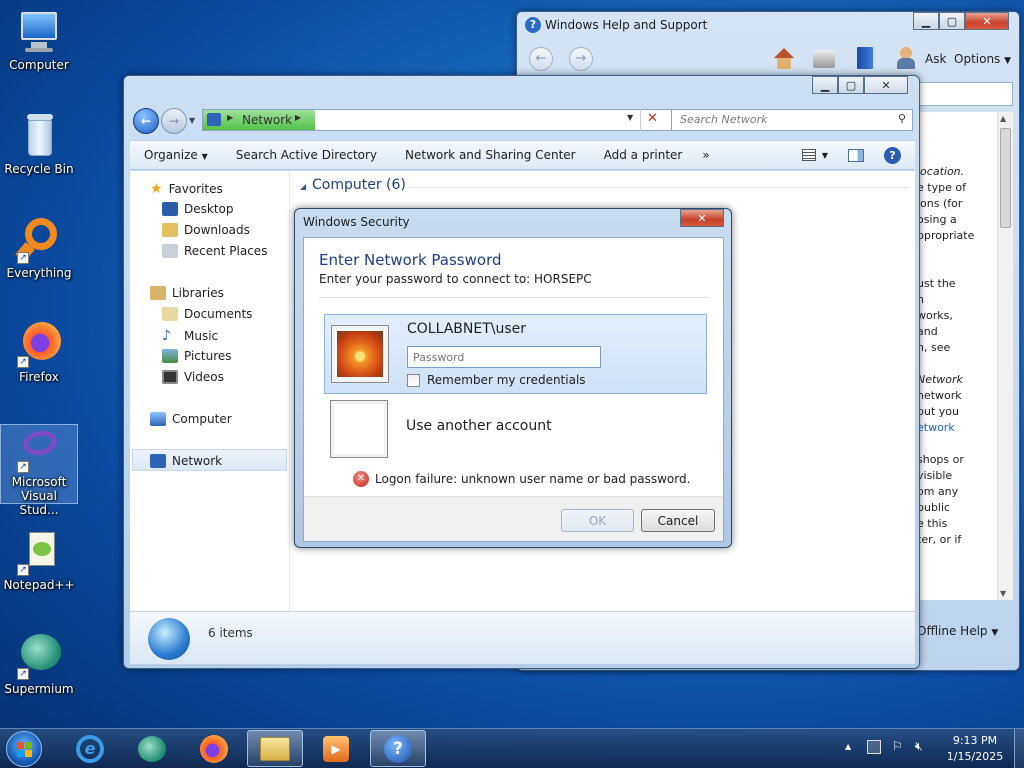 The width and height of the screenshot is (1024, 768). What do you see at coordinates (214, 748) in the screenshot?
I see `taskbar-firefox` at bounding box center [214, 748].